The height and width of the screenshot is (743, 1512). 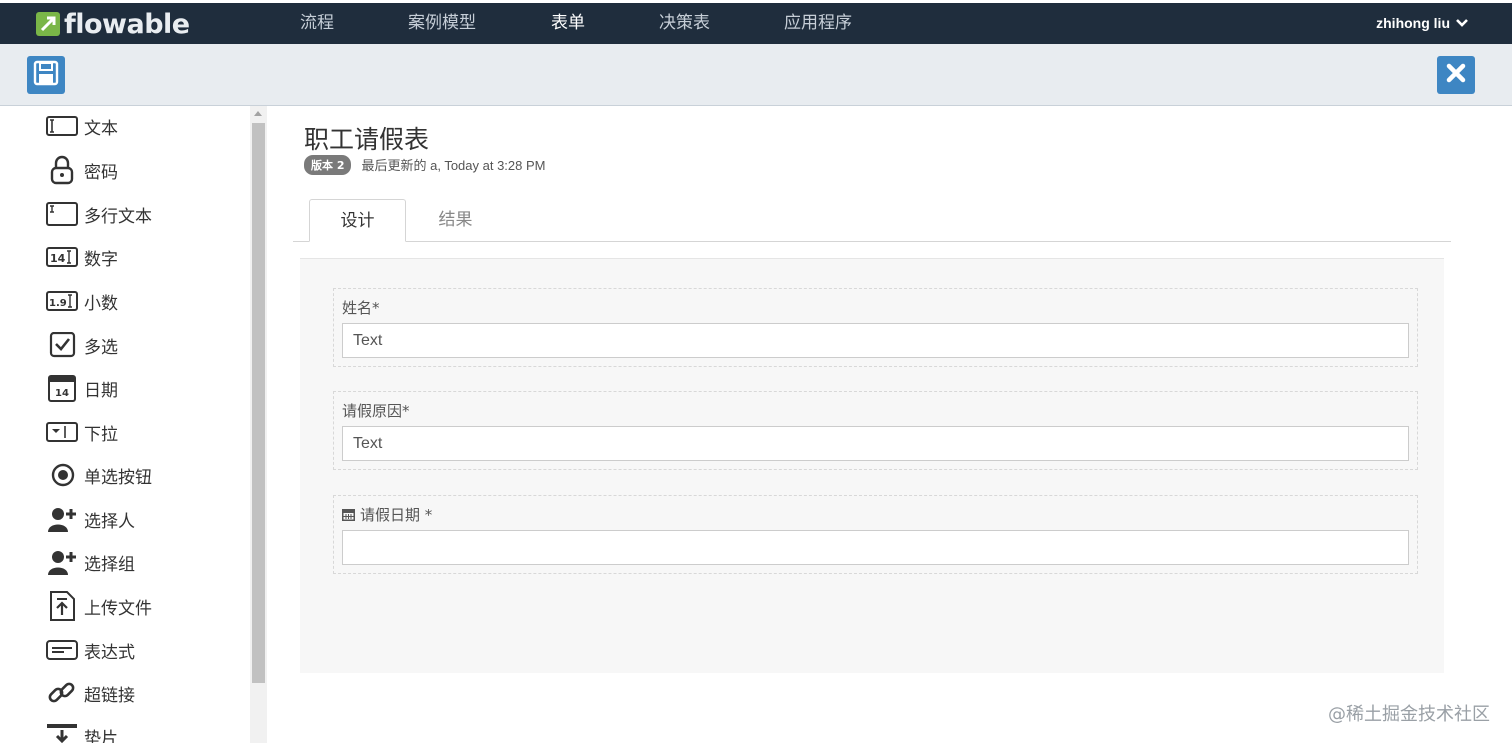 What do you see at coordinates (118, 477) in the screenshot?
I see `palette-item-label: 单选按钮` at bounding box center [118, 477].